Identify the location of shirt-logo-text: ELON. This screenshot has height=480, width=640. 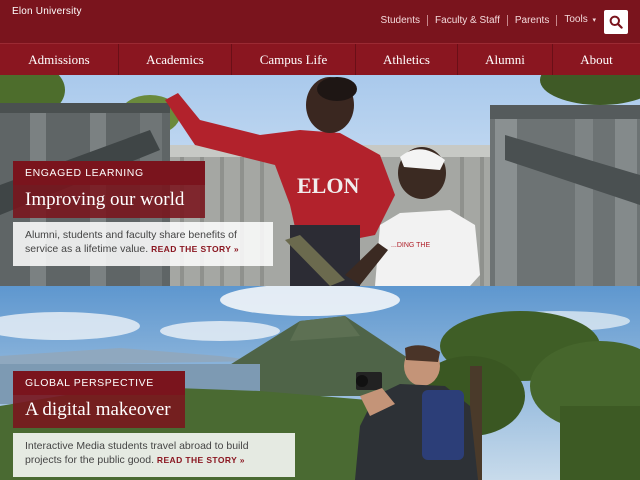
(328, 185).